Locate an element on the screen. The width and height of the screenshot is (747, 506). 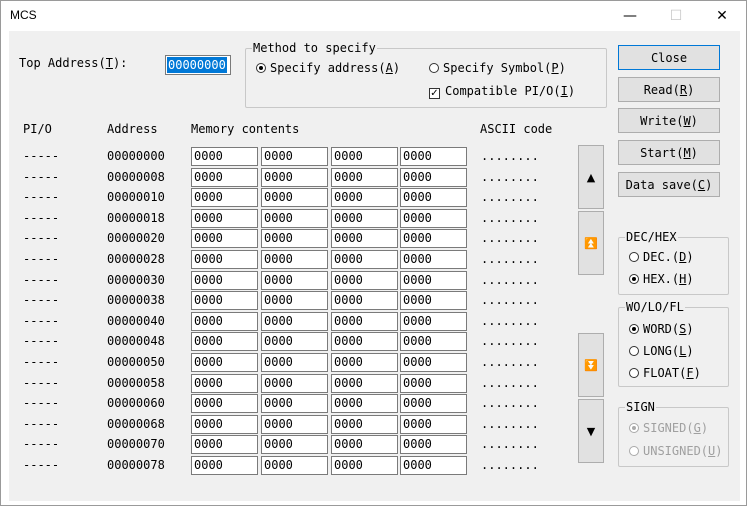
data-save-button: Data save(C) is located at coordinates (669, 184).